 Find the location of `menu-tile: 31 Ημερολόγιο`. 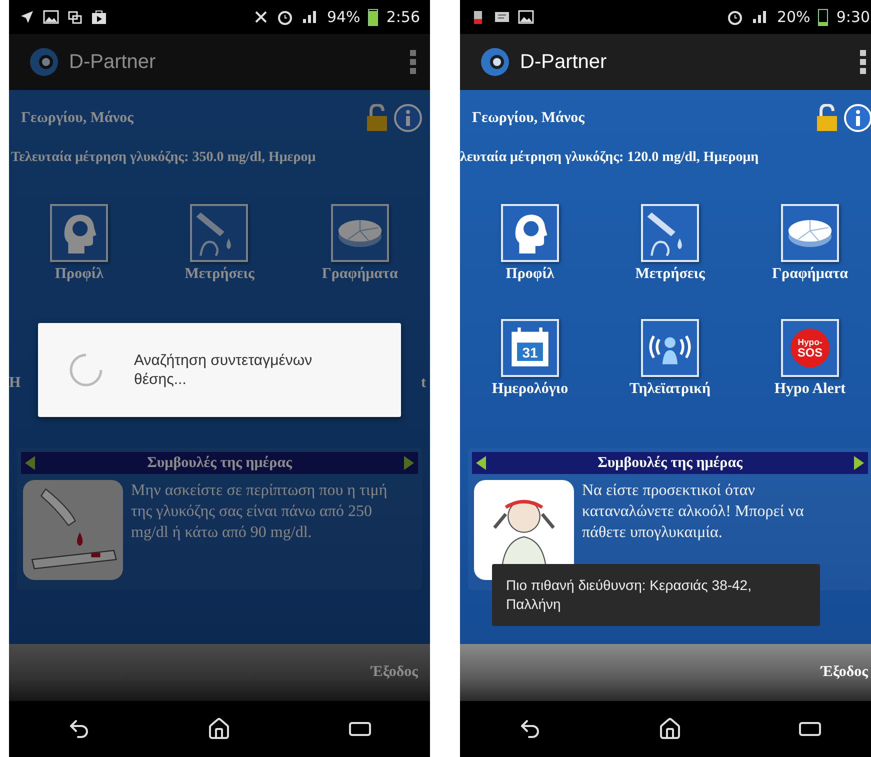

menu-tile: 31 Ημερολόγιο is located at coordinates (530, 358).